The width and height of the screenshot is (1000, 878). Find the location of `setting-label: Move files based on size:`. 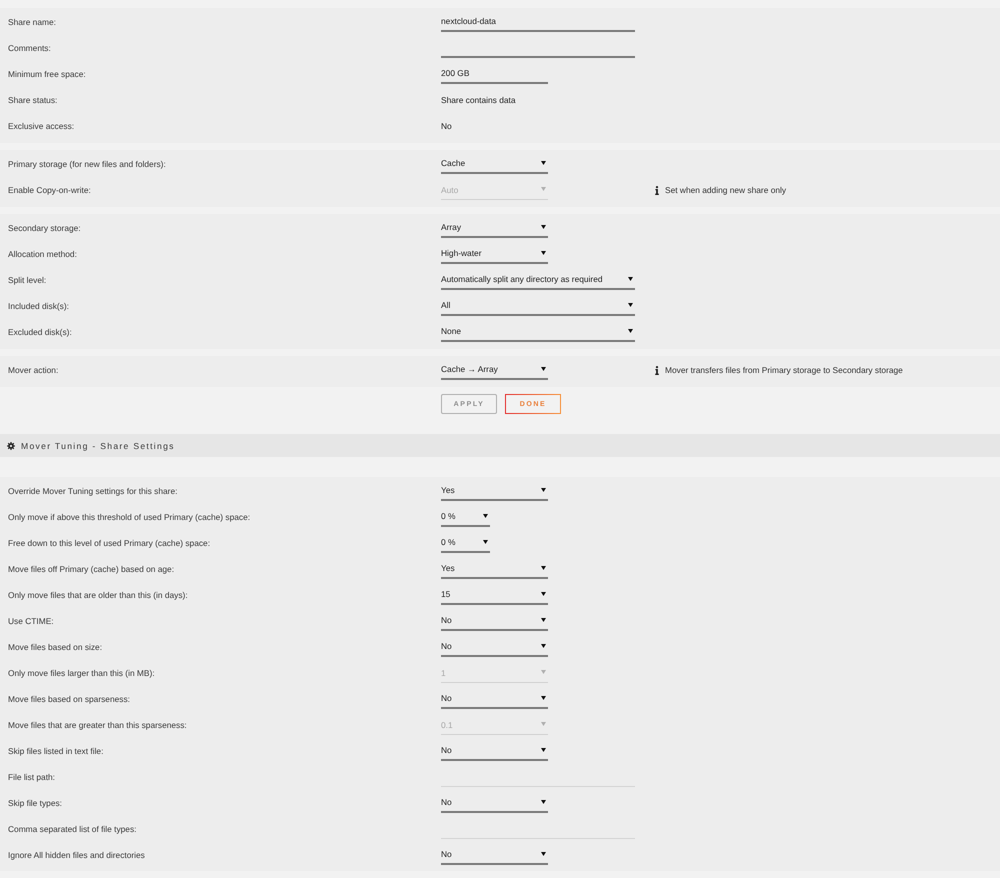

setting-label: Move files based on size: is located at coordinates (56, 647).